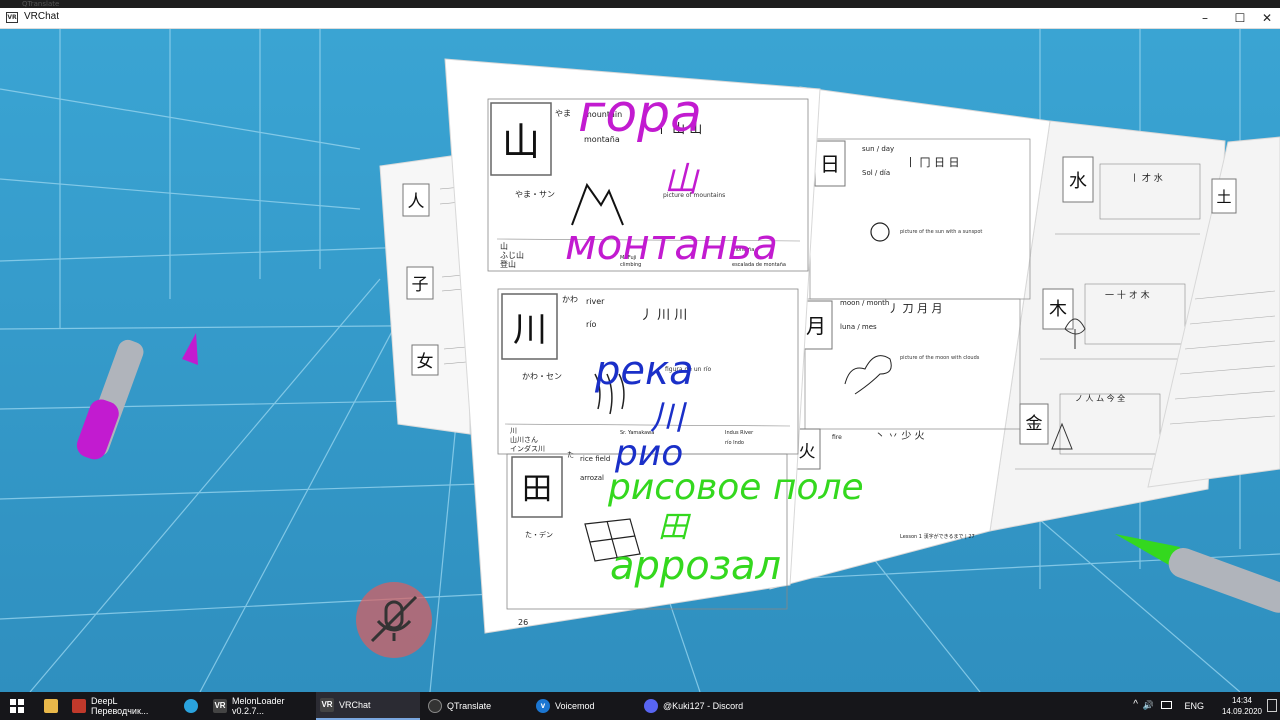 Image resolution: width=1280 pixels, height=720 pixels. What do you see at coordinates (1194, 706) in the screenshot?
I see `language-indicator: ENG` at bounding box center [1194, 706].